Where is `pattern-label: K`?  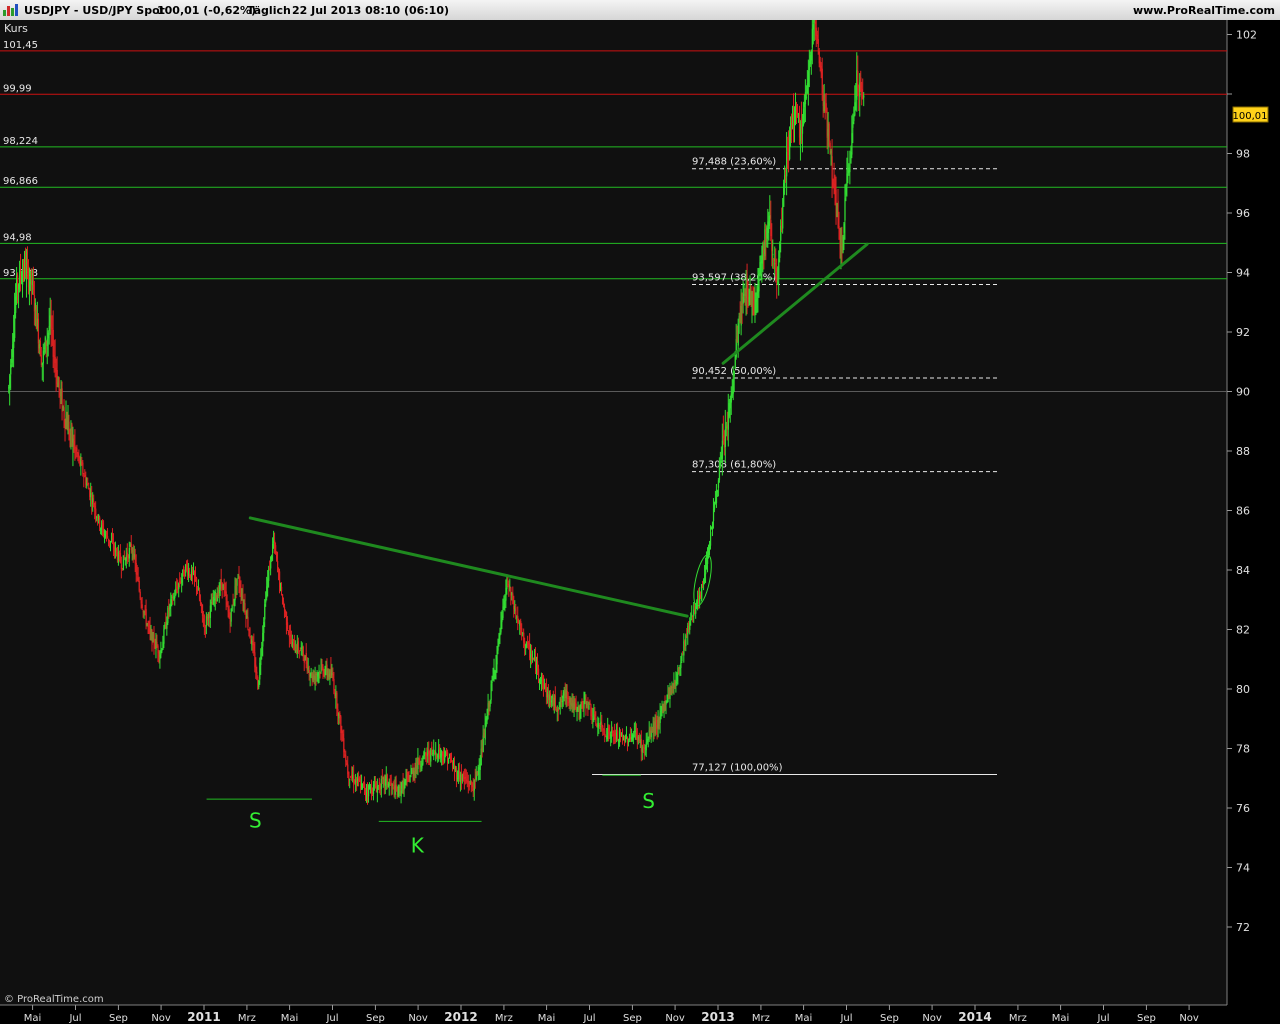 pattern-label: K is located at coordinates (418, 846).